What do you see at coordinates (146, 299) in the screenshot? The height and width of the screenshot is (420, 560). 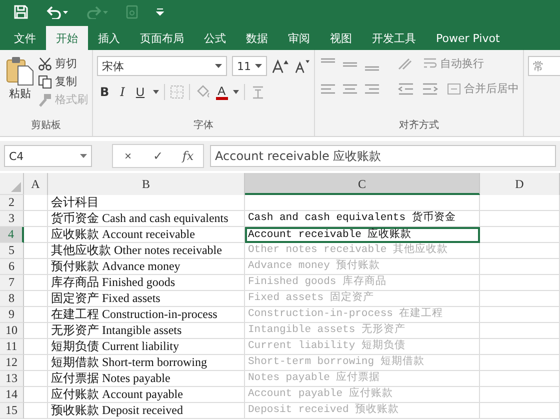 I see `table-cell: 固定资产 Fixed assets` at bounding box center [146, 299].